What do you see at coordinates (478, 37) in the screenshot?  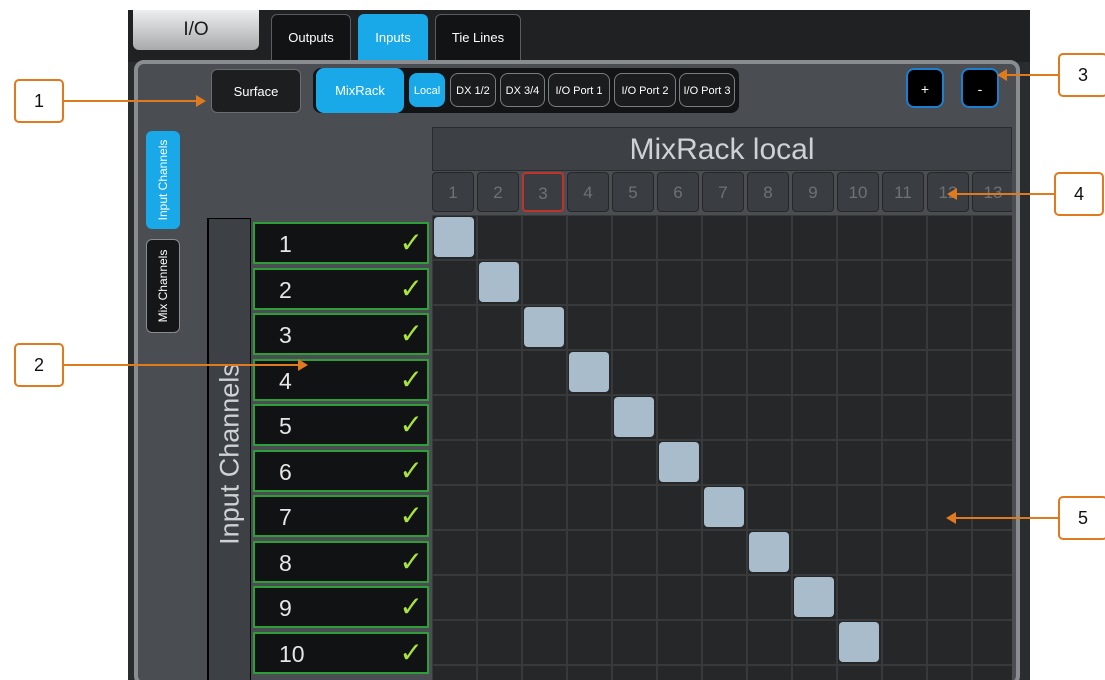 I see `tab-tie-lines: Tie Lines` at bounding box center [478, 37].